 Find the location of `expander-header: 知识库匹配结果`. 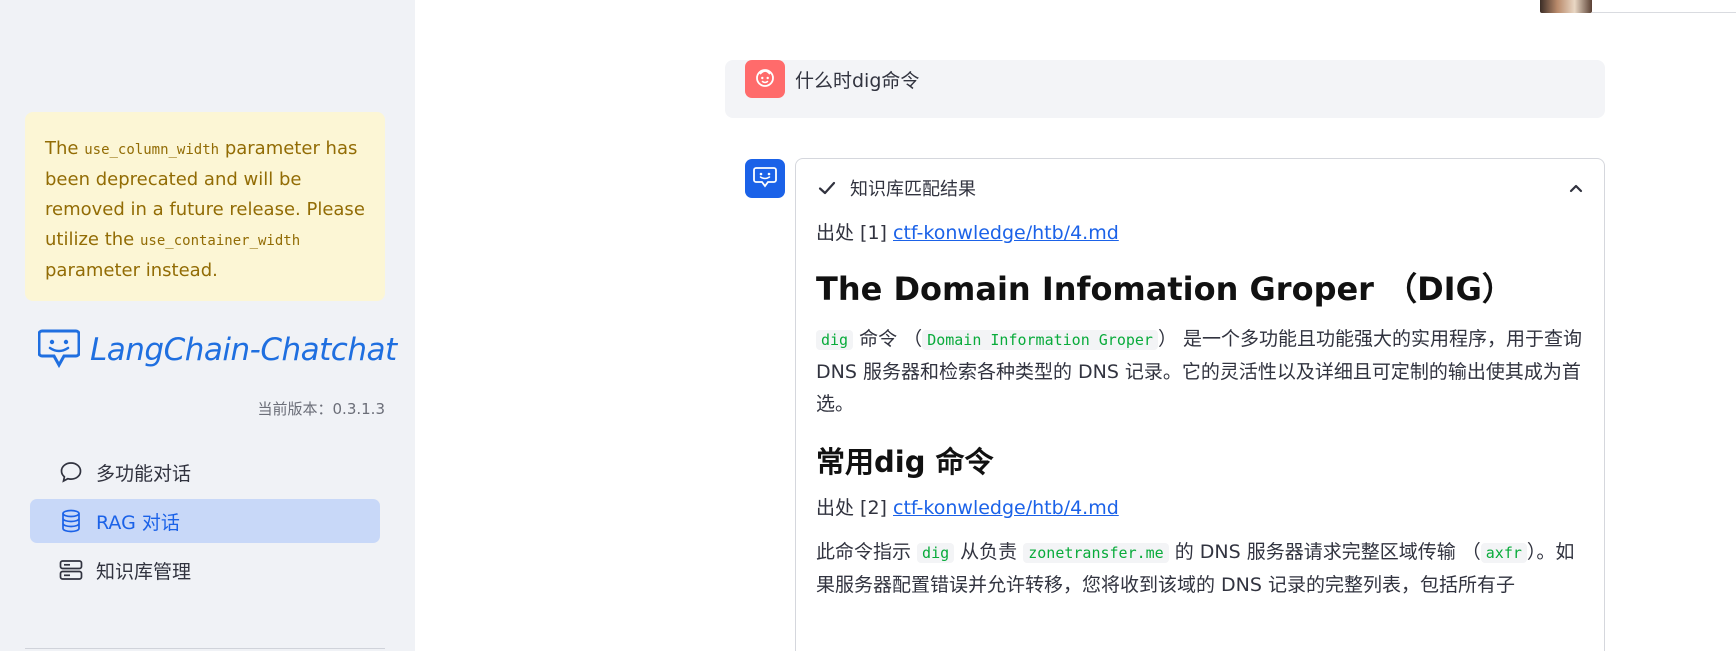

expander-header: 知识库匹配结果 is located at coordinates (1201, 188).